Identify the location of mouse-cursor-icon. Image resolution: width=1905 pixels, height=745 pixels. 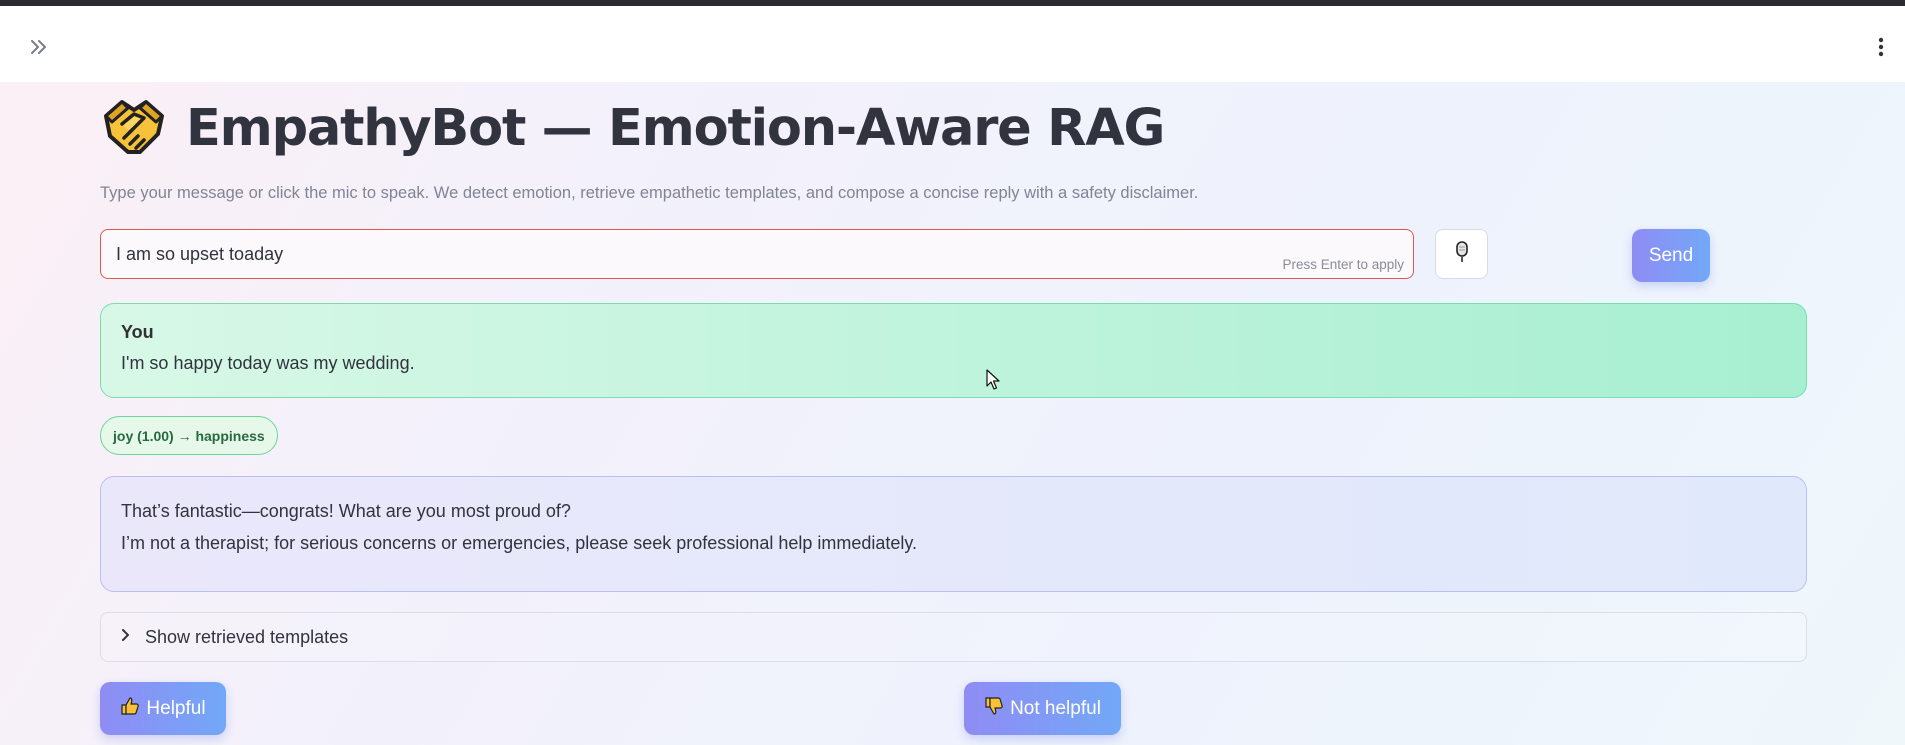
(993, 380).